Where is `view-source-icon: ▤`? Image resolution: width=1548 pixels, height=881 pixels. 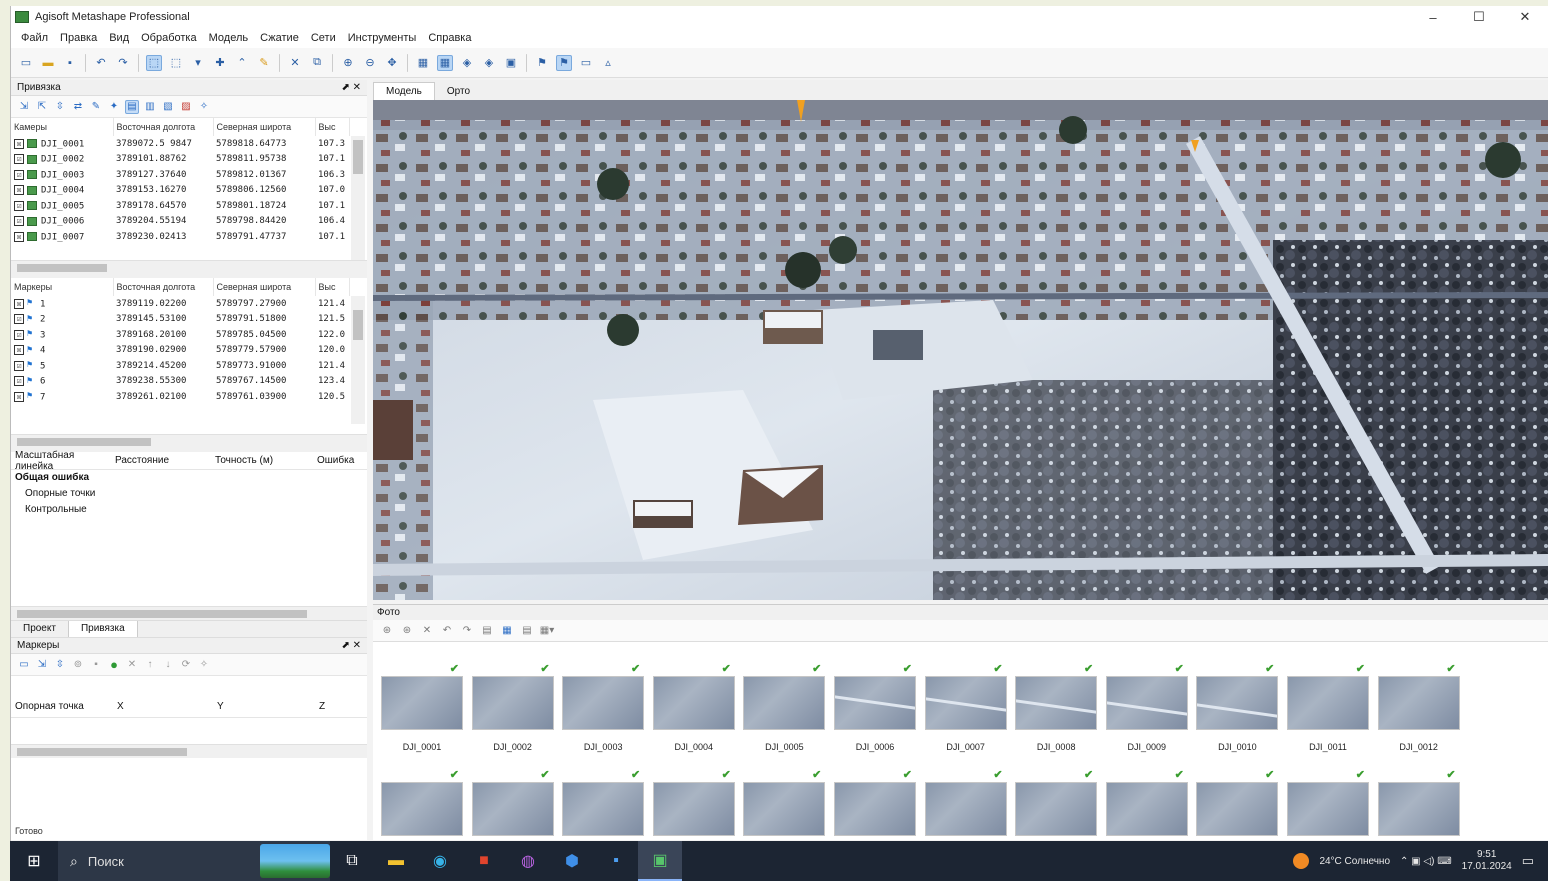
view-source-icon: ▤ is located at coordinates (132, 106).